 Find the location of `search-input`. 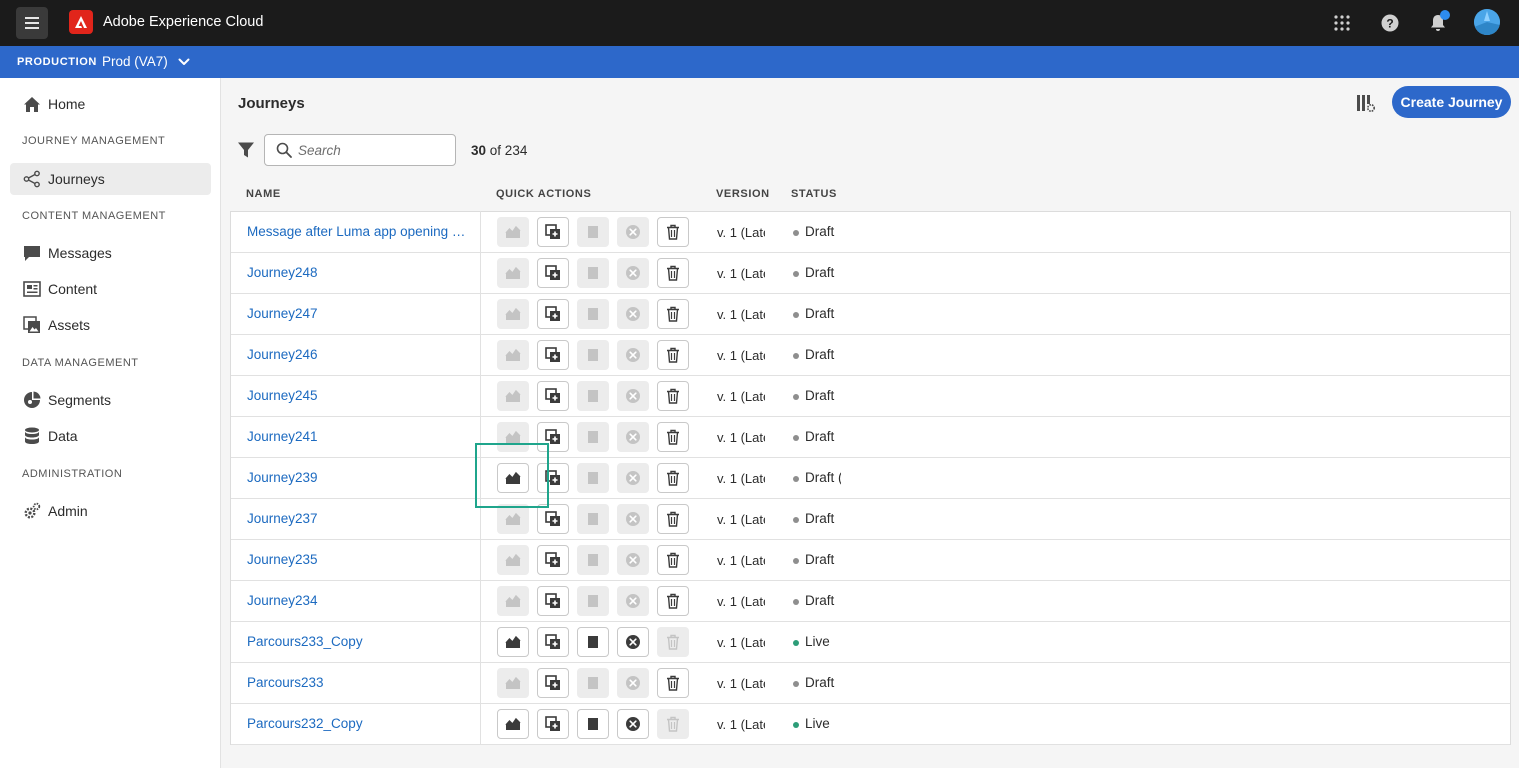

search-input is located at coordinates (368, 150).